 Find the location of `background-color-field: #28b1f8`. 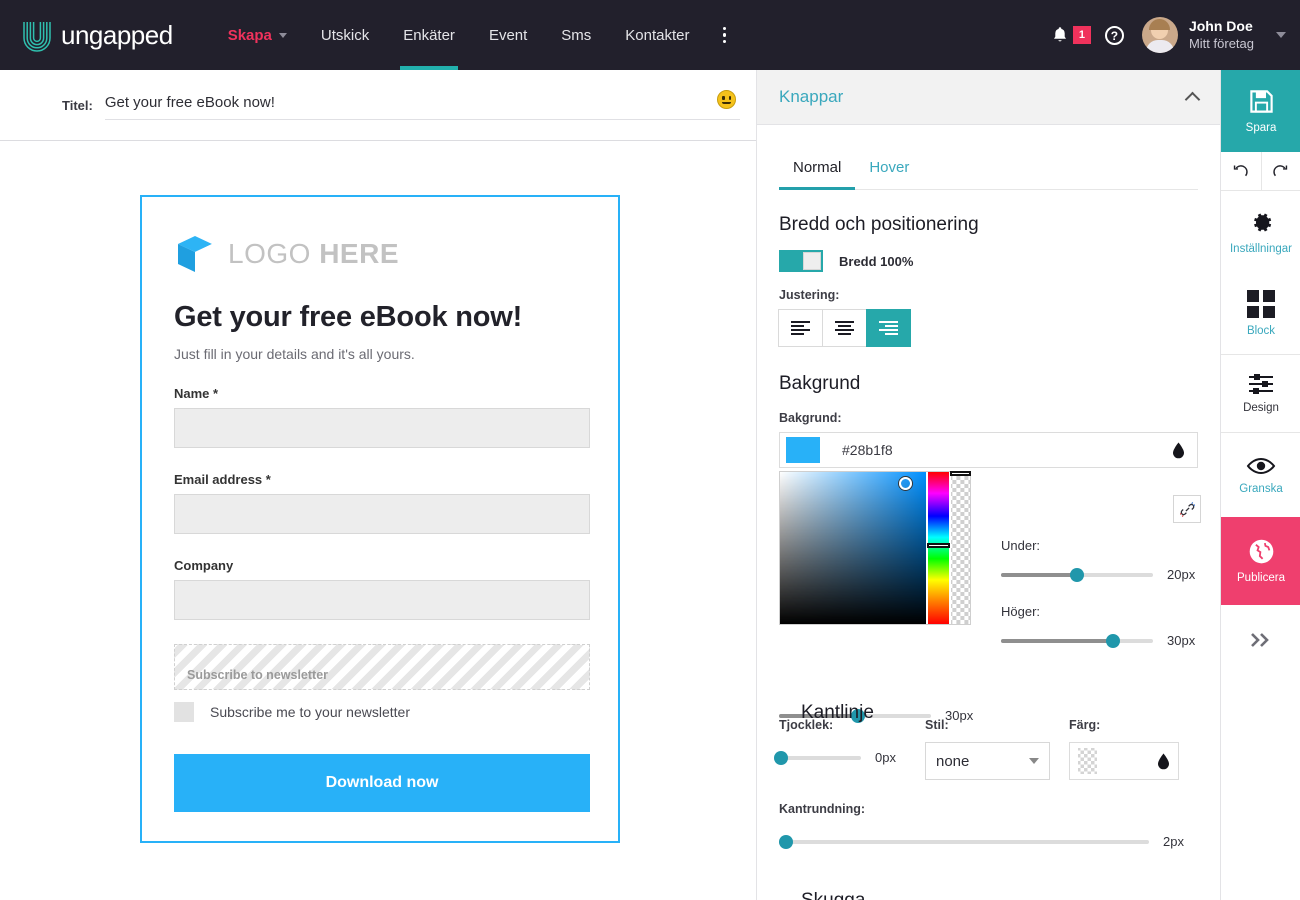

background-color-field: #28b1f8 is located at coordinates (988, 450).